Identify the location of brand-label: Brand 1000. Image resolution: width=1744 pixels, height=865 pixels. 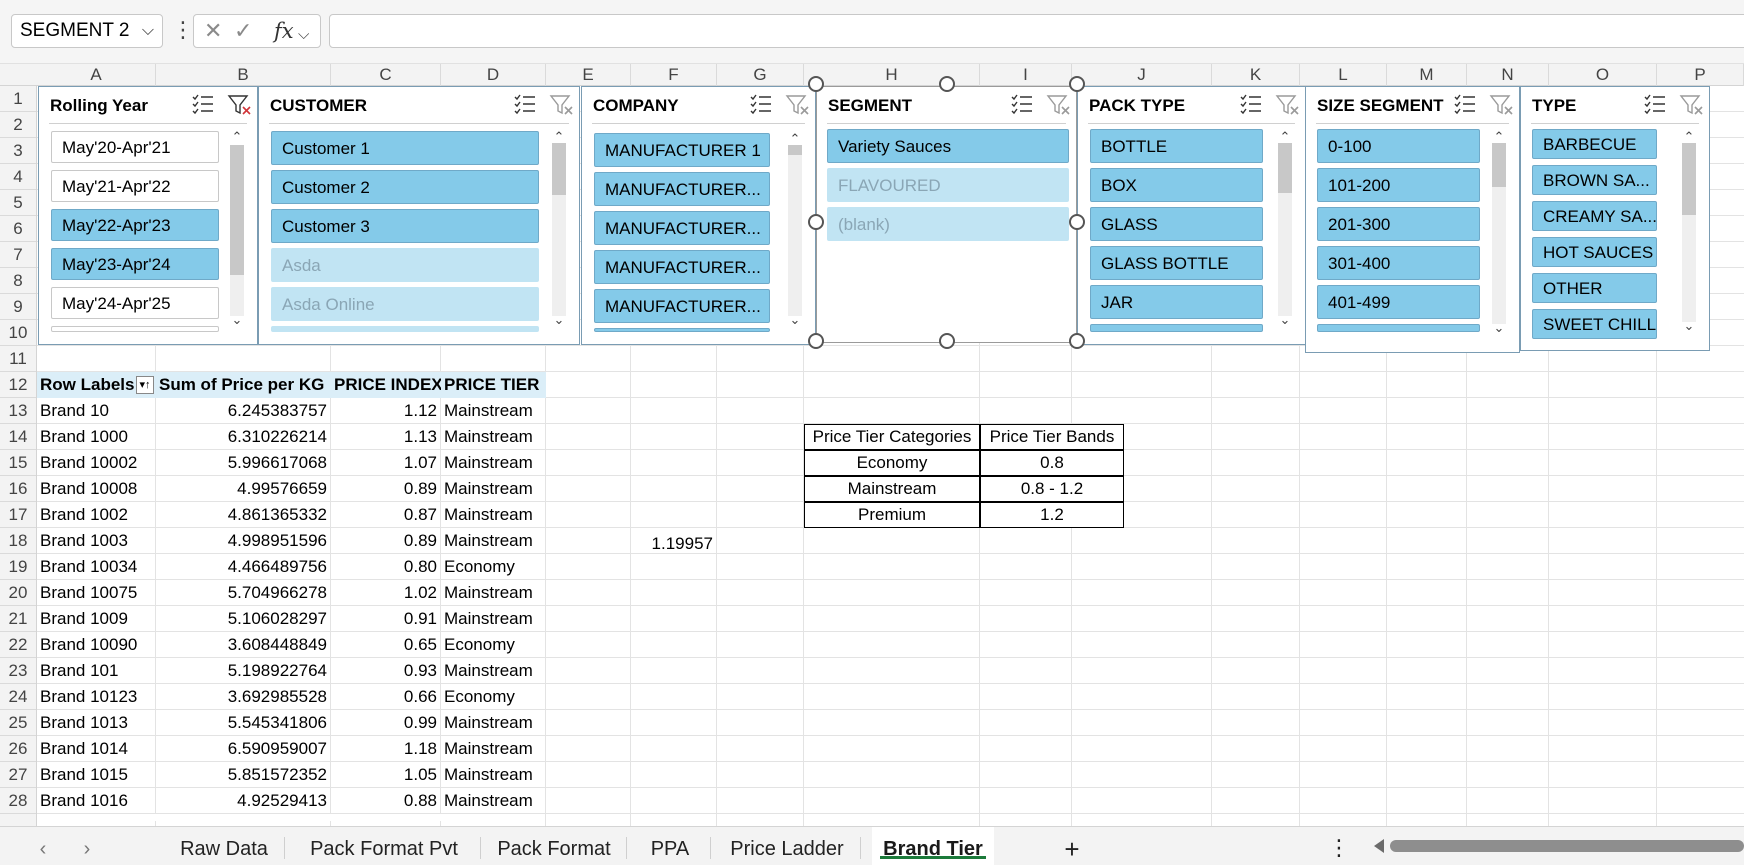
(96, 437).